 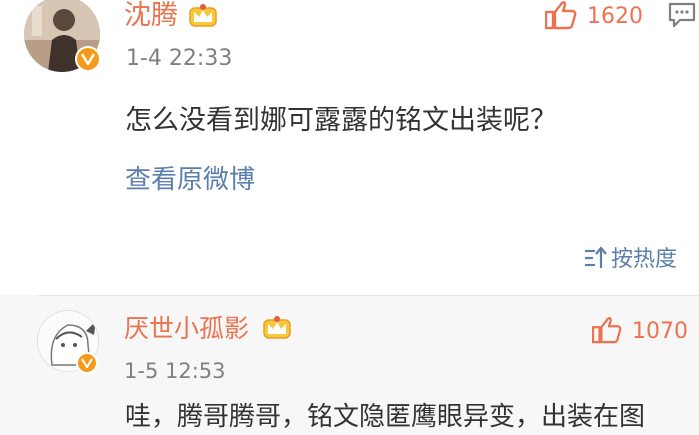 What do you see at coordinates (151, 16) in the screenshot?
I see `comment-username: 沈腾` at bounding box center [151, 16].